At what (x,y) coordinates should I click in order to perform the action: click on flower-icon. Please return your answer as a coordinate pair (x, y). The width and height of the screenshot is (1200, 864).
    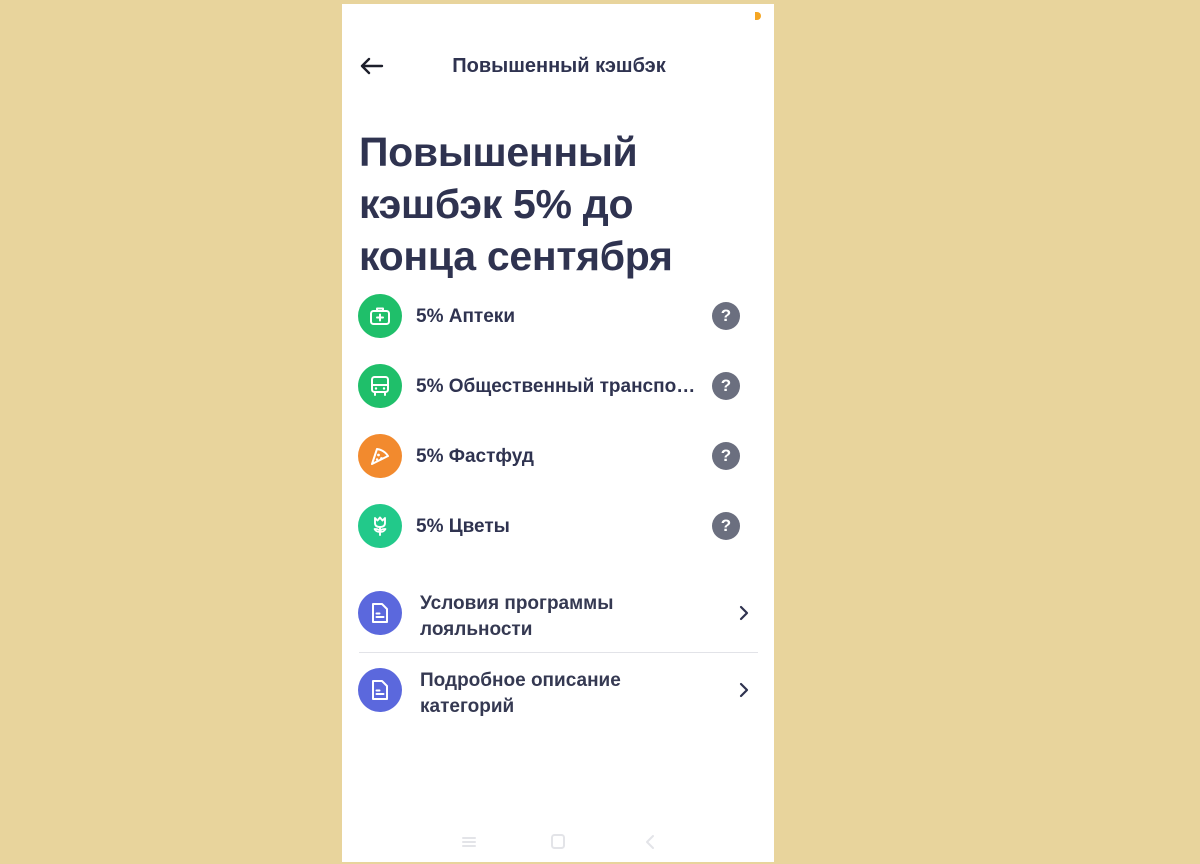
    Looking at the image, I should click on (380, 526).